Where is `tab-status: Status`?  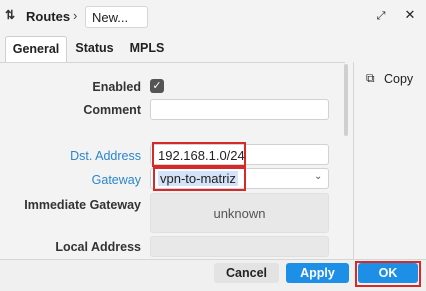 tab-status: Status is located at coordinates (94, 49).